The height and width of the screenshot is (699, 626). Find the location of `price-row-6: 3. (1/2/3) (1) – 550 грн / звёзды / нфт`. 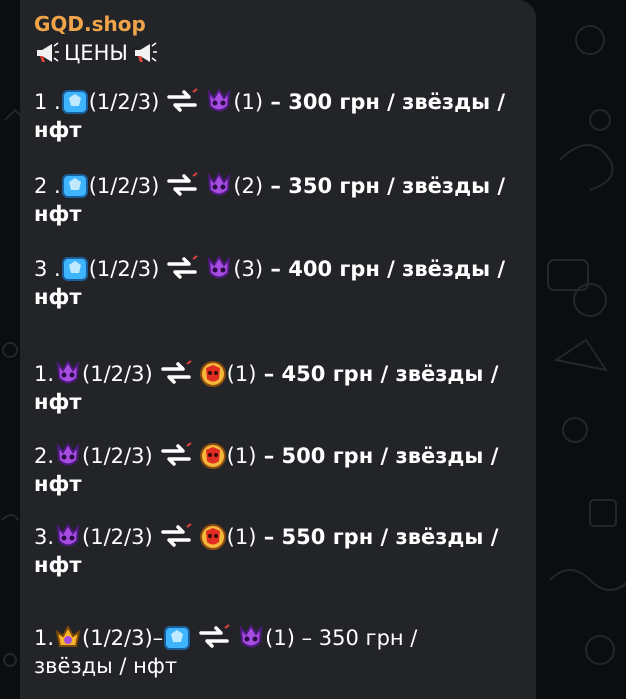

price-row-6: 3. (1/2/3) (1) – 550 грн / звёзды / нфт is located at coordinates (266, 550).